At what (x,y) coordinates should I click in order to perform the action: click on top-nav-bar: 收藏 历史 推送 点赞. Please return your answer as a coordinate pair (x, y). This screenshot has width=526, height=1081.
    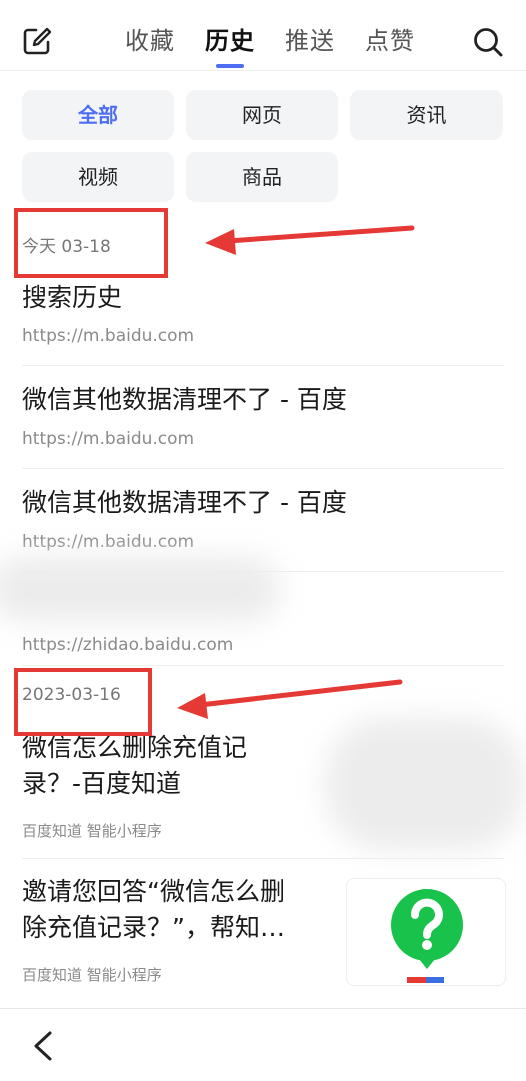
    Looking at the image, I should click on (263, 35).